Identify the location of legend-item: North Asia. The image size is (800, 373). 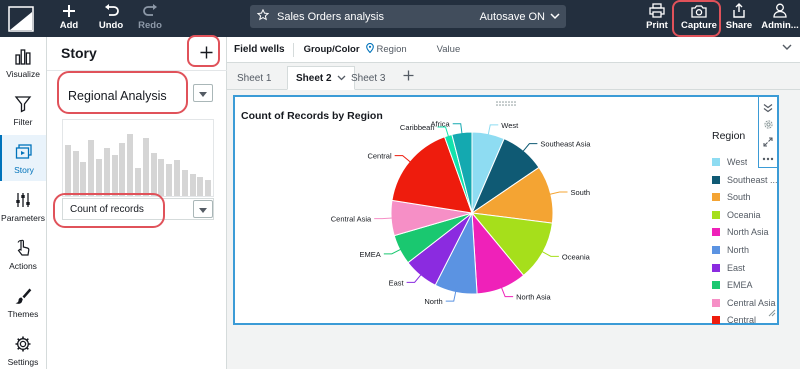
(740, 232).